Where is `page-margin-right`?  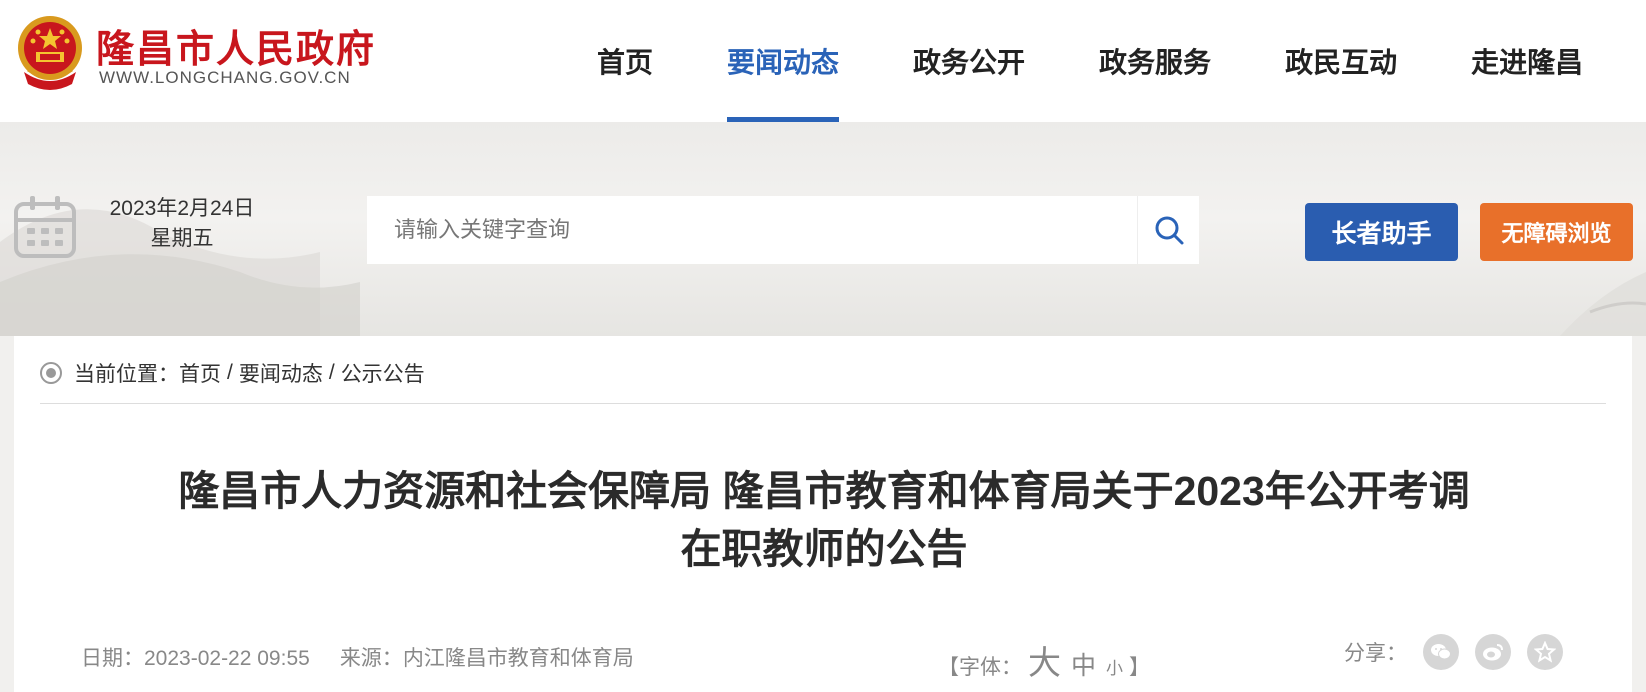 page-margin-right is located at coordinates (1639, 514).